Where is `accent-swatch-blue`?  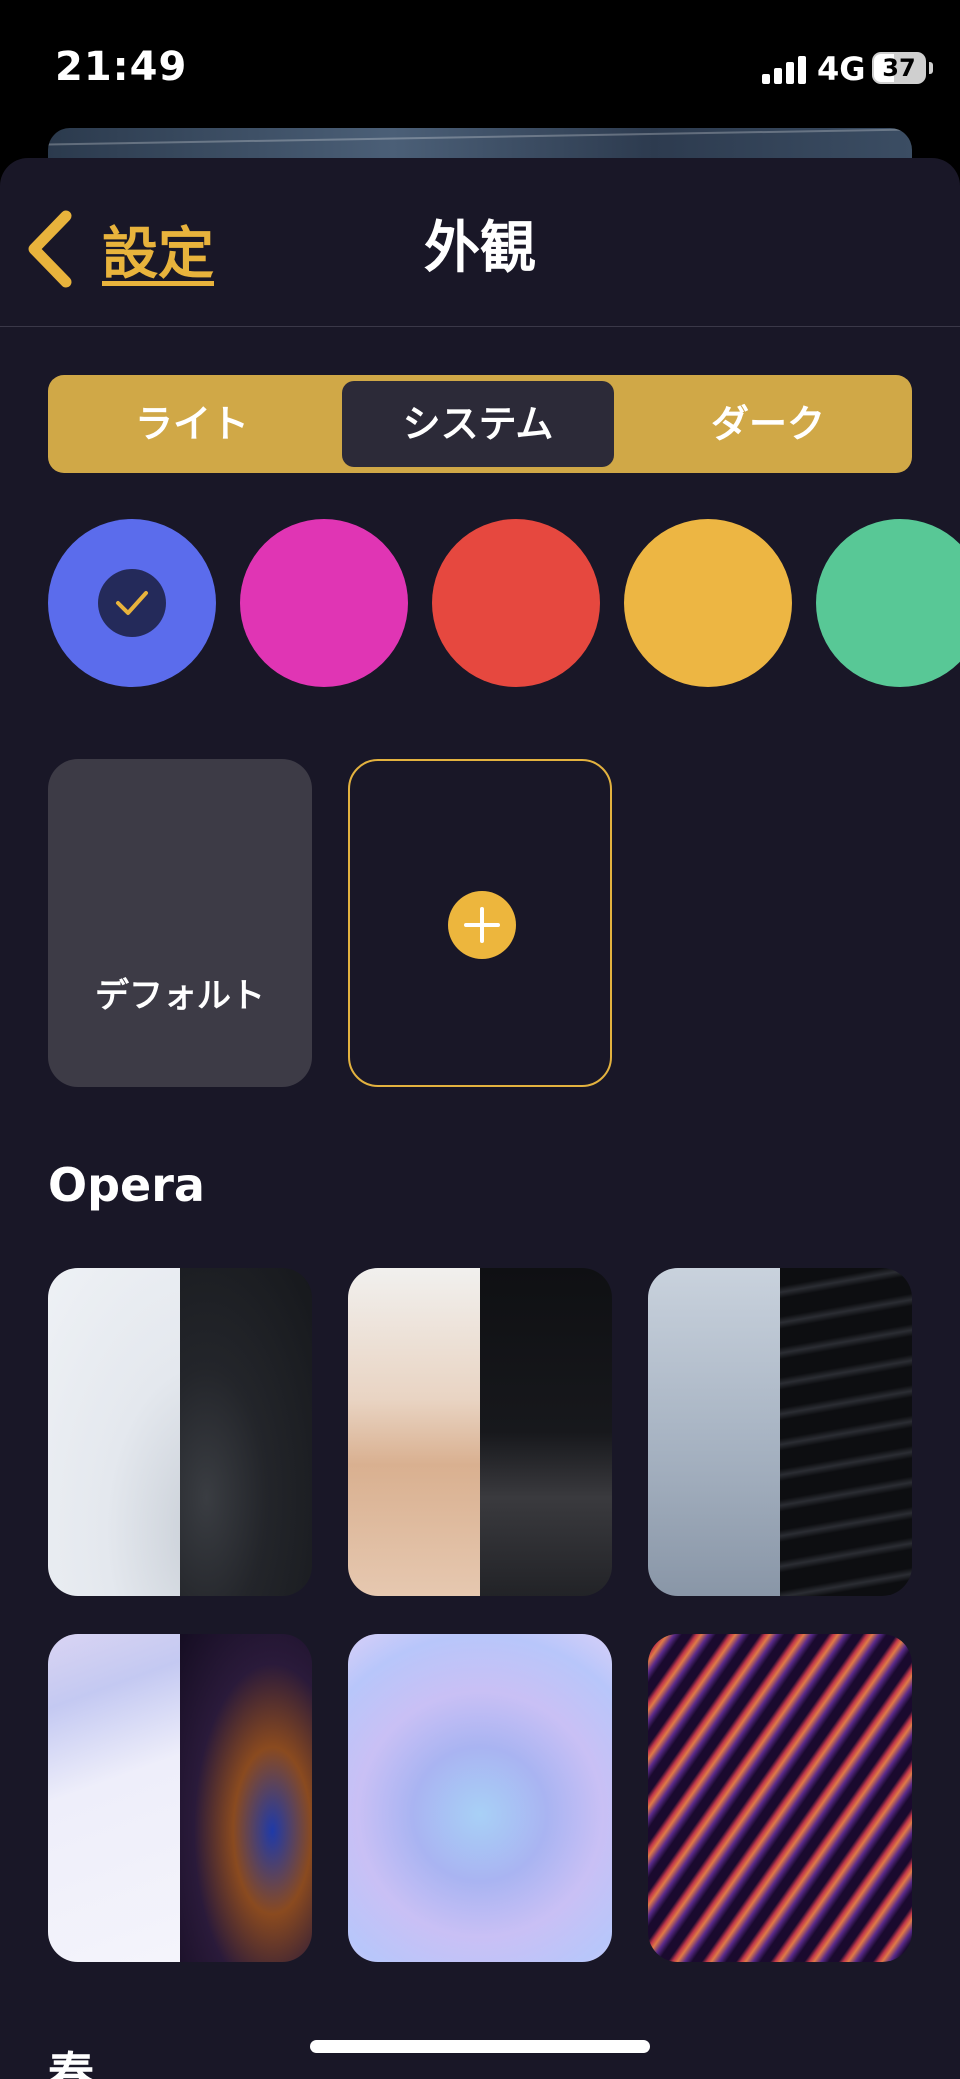 accent-swatch-blue is located at coordinates (132, 603).